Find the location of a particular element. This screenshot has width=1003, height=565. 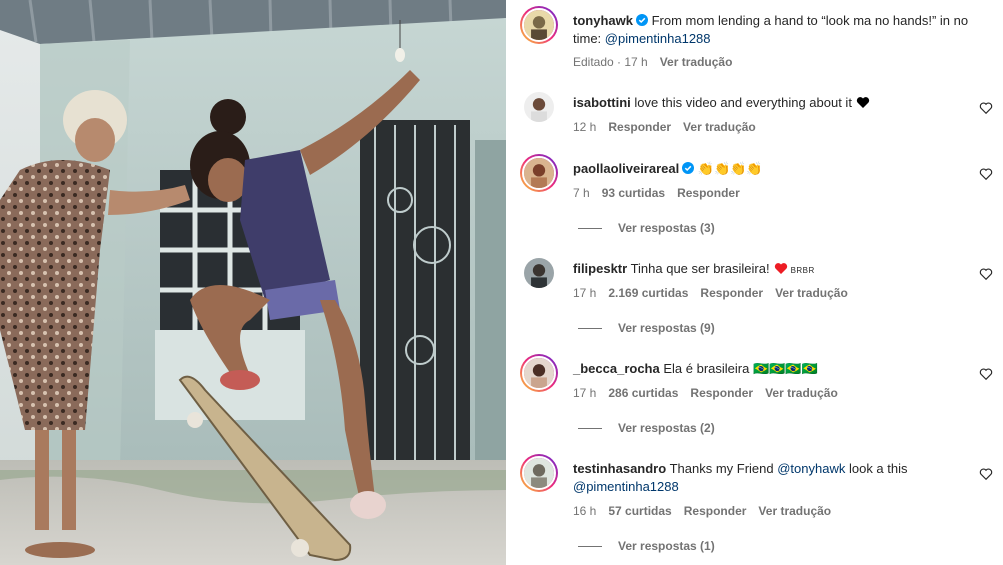

red-heart-emoji-icon is located at coordinates (781, 268).